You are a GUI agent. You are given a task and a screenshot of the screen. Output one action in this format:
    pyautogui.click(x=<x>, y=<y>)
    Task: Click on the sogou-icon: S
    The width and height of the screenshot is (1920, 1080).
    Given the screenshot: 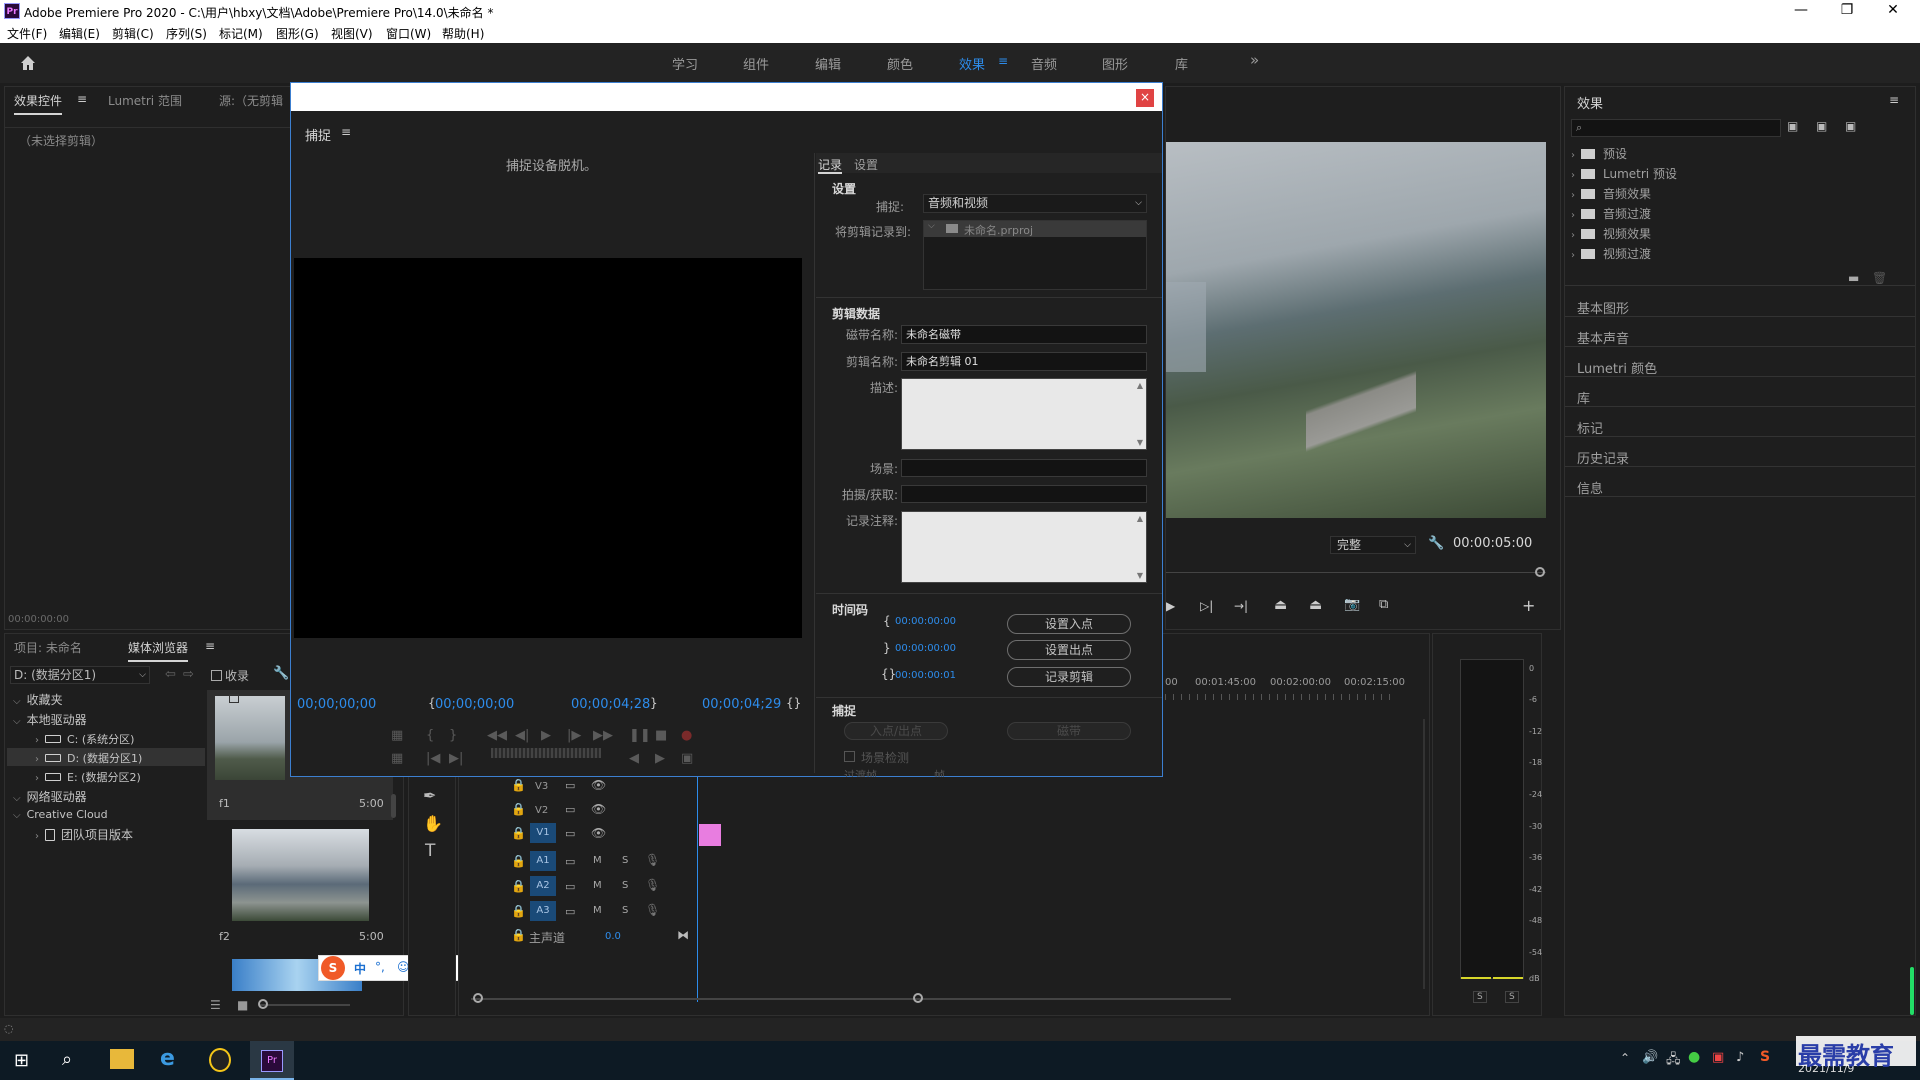 What is the action you would take?
    pyautogui.click(x=333, y=968)
    